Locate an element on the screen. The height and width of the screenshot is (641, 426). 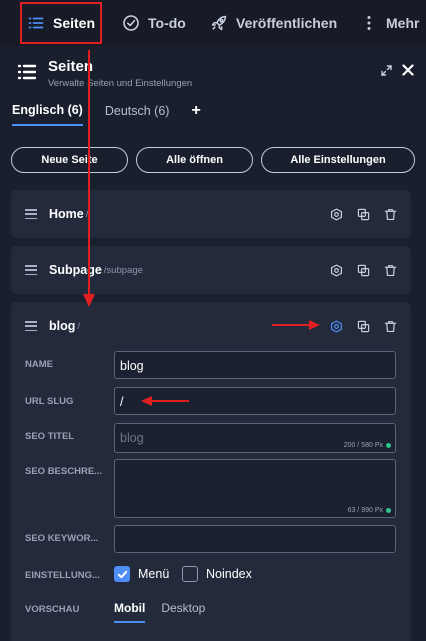
nav-publish: Veröffentlichen is located at coordinates (273, 23).